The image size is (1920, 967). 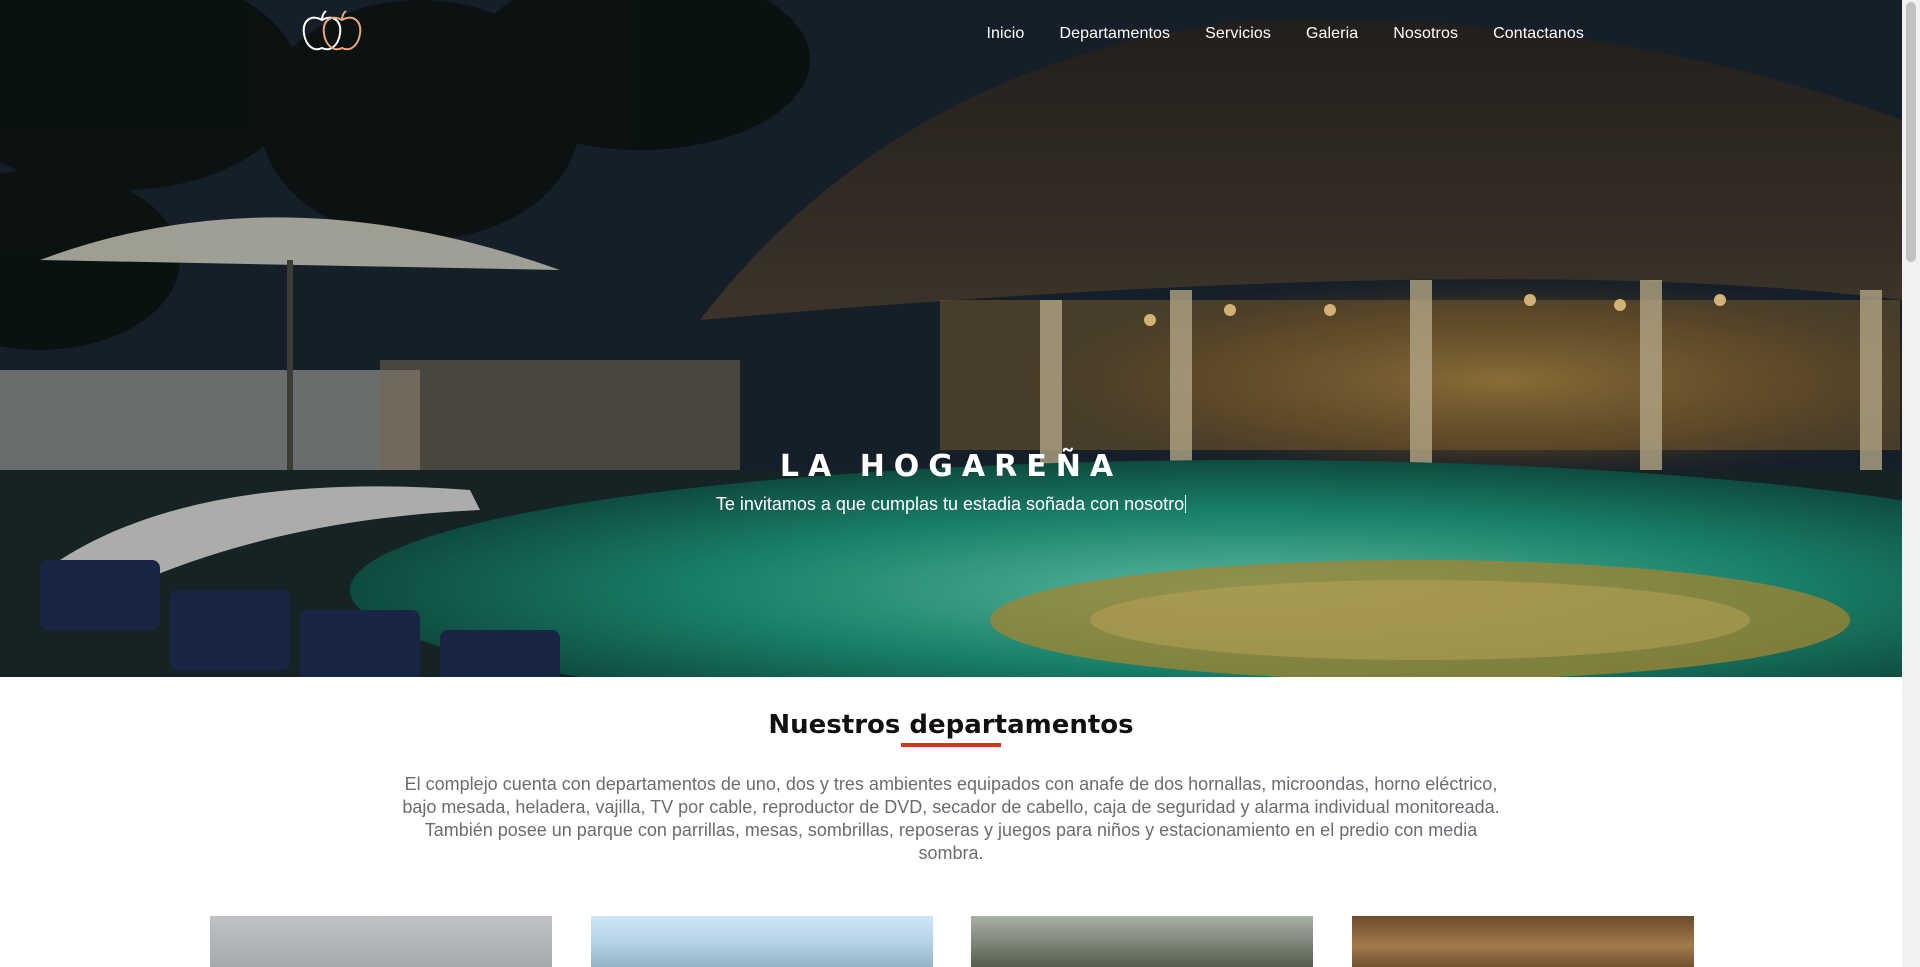 What do you see at coordinates (1425, 34) in the screenshot?
I see `nav-item-nosotros: Nosotros` at bounding box center [1425, 34].